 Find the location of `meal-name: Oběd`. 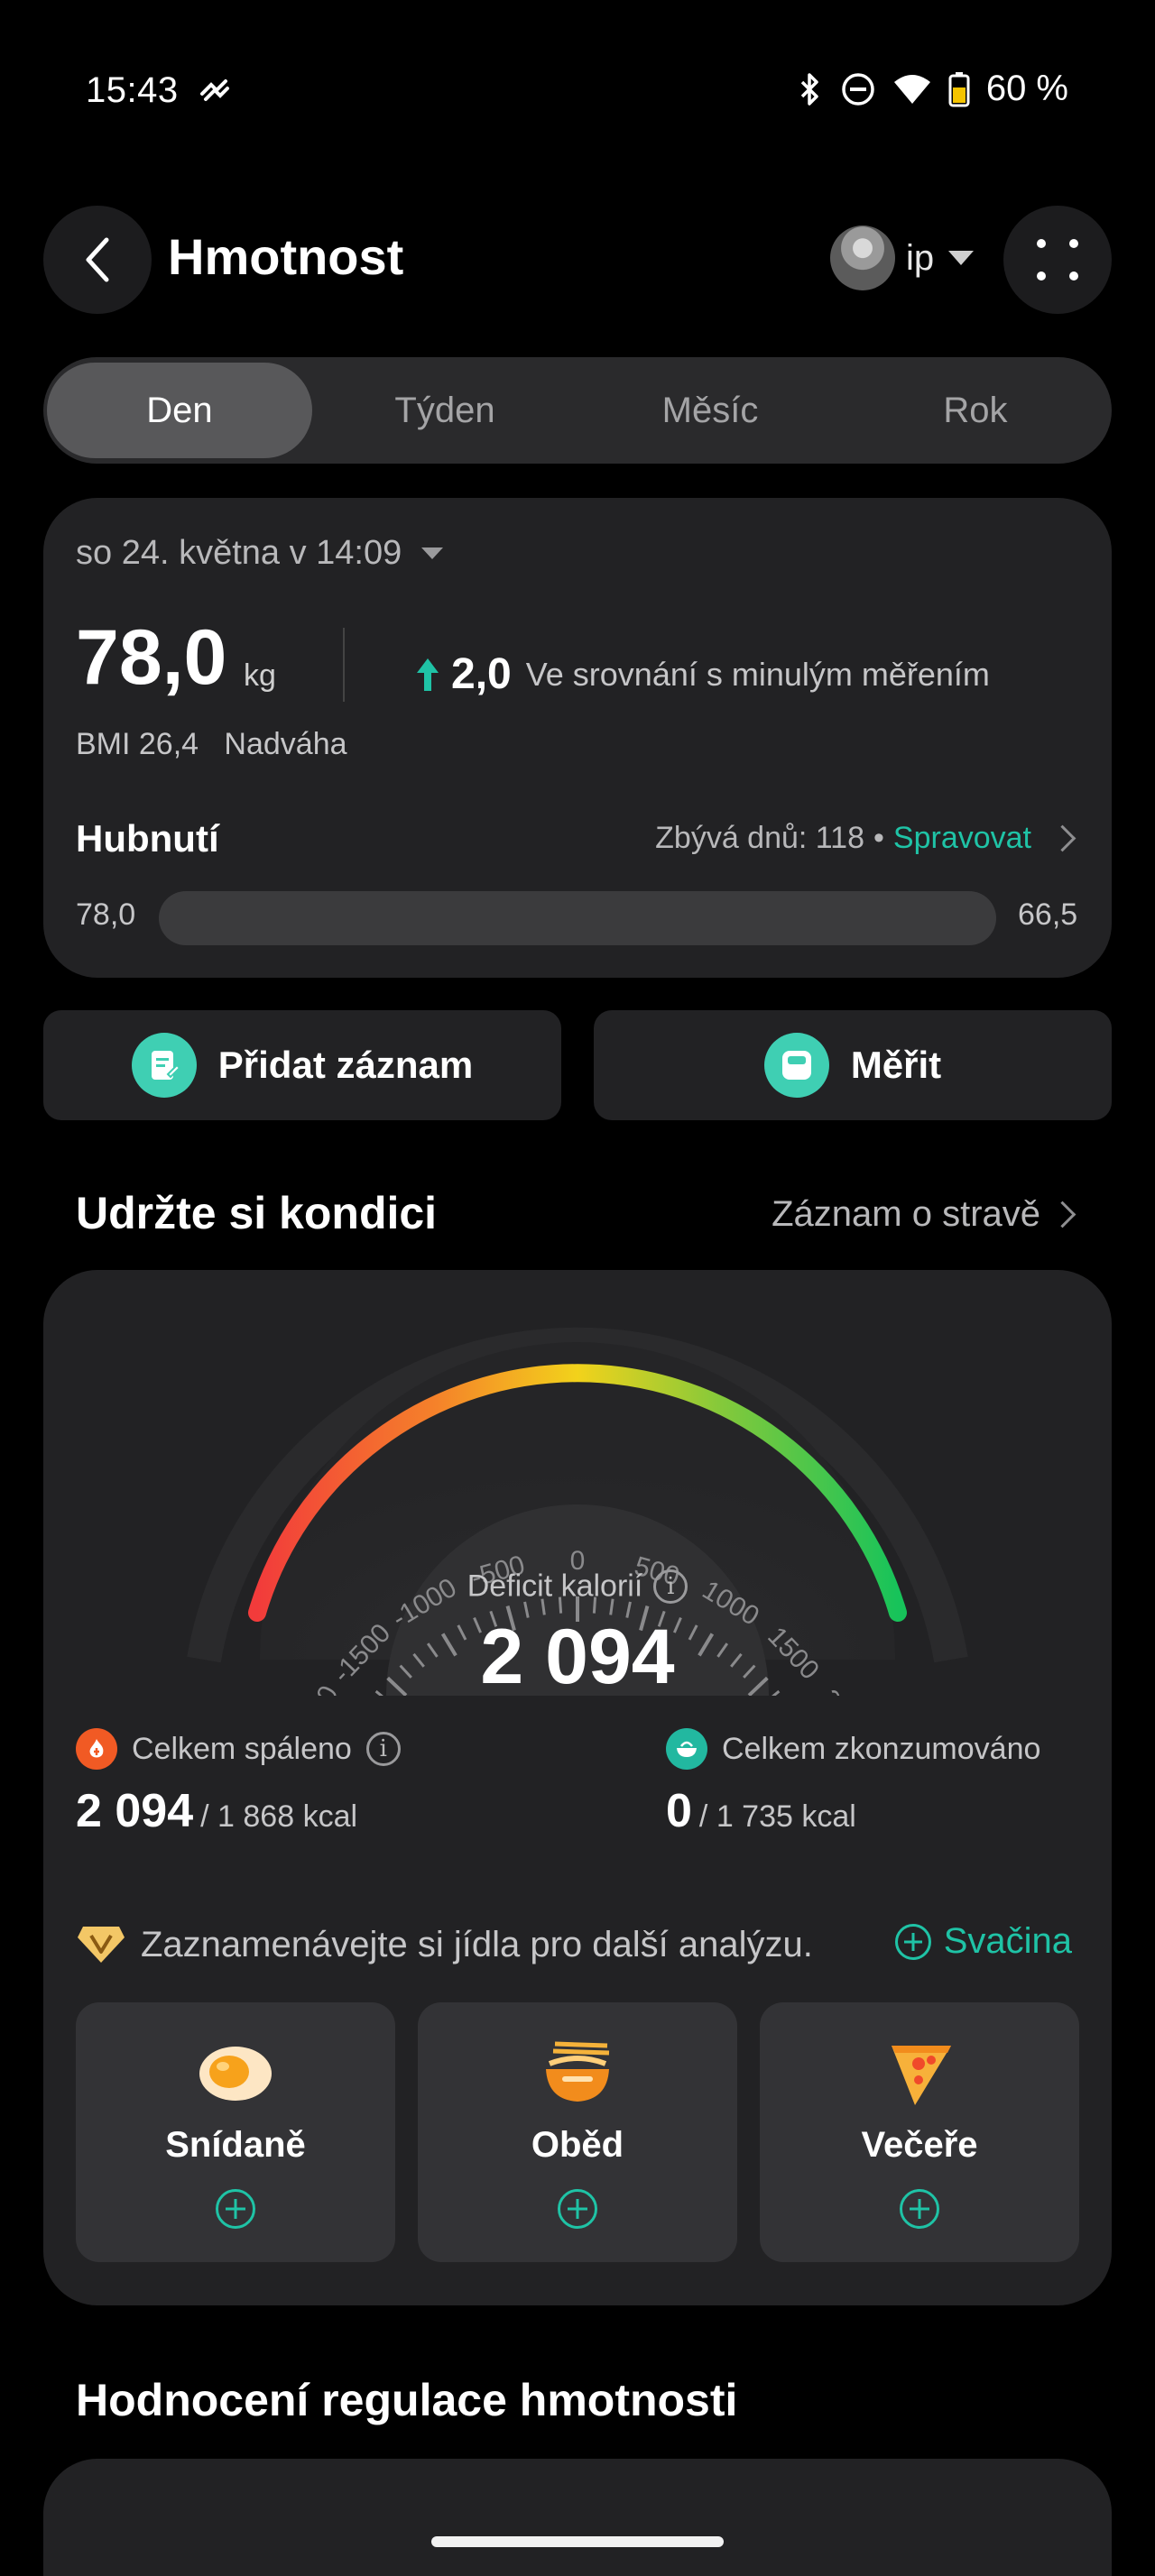

meal-name: Oběd is located at coordinates (577, 2145).